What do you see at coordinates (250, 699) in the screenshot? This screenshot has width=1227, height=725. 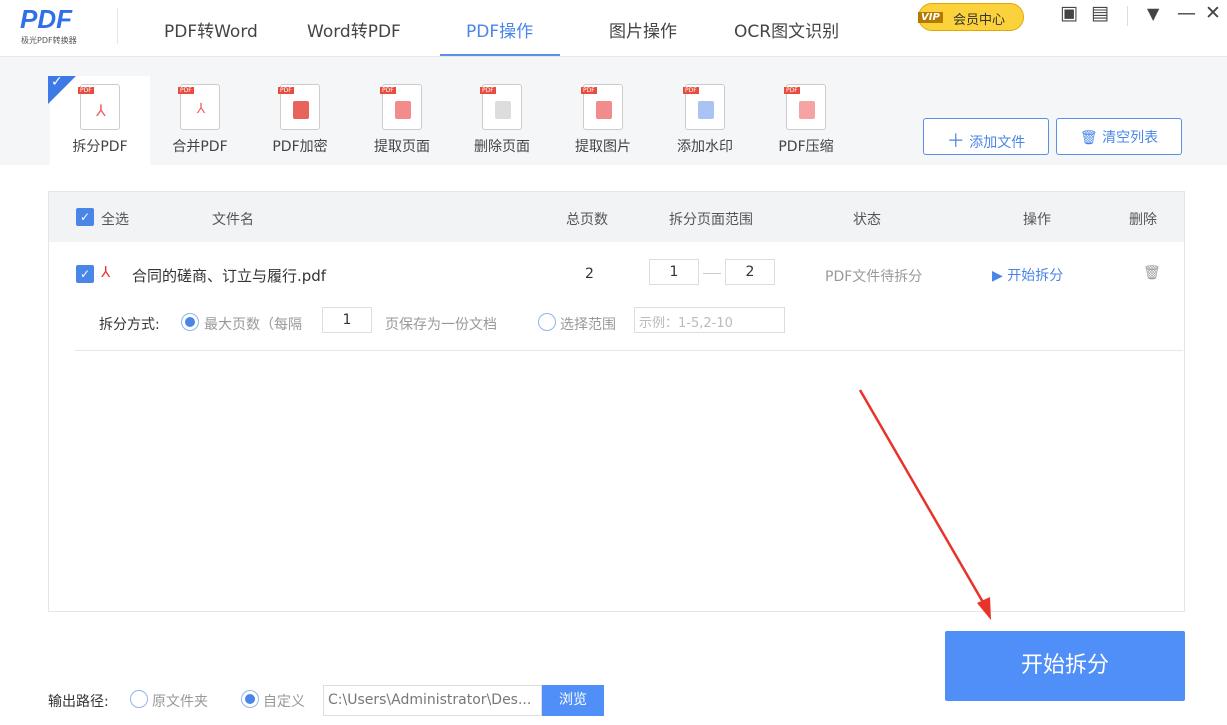 I see `radio-custom-folder` at bounding box center [250, 699].